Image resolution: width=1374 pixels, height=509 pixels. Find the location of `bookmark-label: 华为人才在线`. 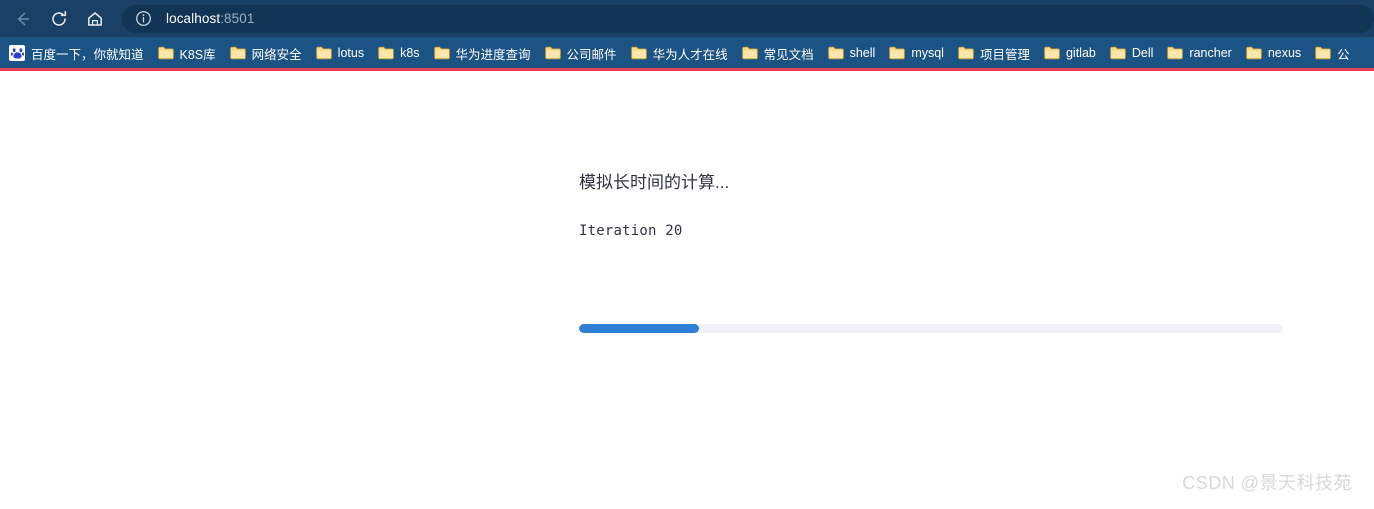

bookmark-label: 华为人才在线 is located at coordinates (690, 54).